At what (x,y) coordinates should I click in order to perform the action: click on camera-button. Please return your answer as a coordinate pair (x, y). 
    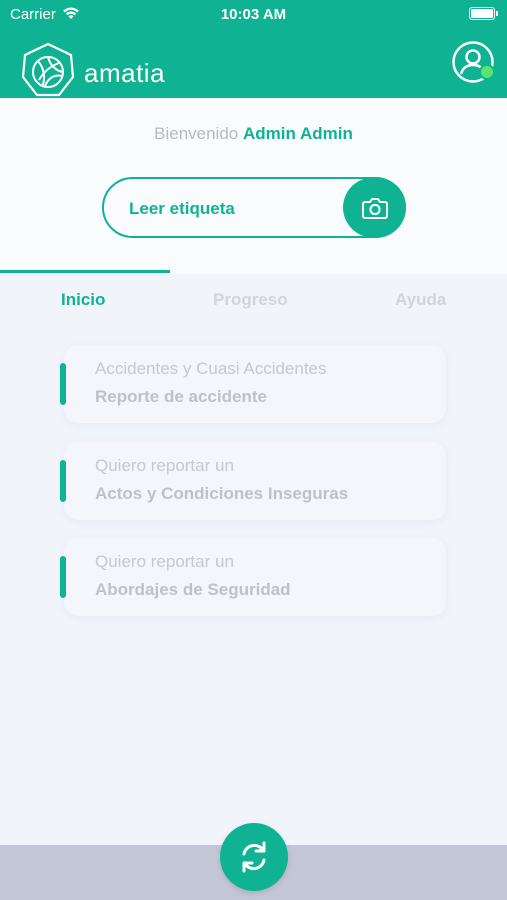
    Looking at the image, I should click on (374, 207).